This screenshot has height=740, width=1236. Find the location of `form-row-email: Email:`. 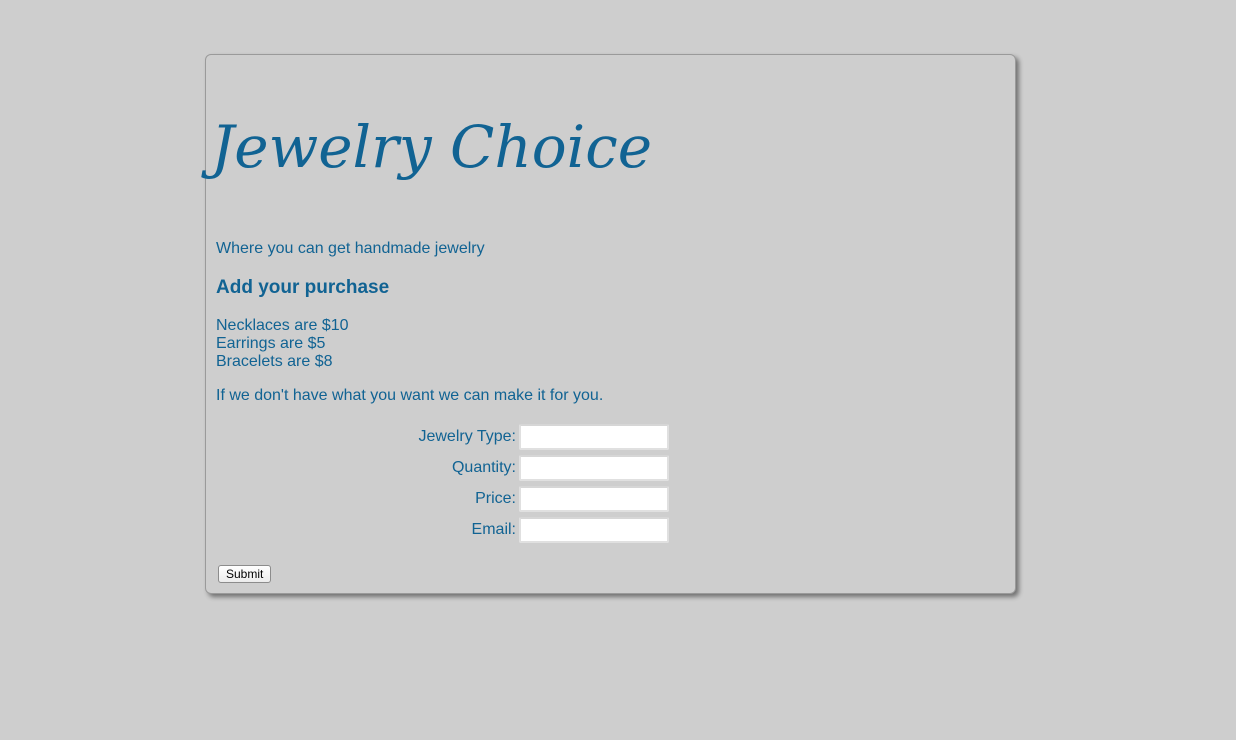

form-row-email: Email: is located at coordinates (443, 530).